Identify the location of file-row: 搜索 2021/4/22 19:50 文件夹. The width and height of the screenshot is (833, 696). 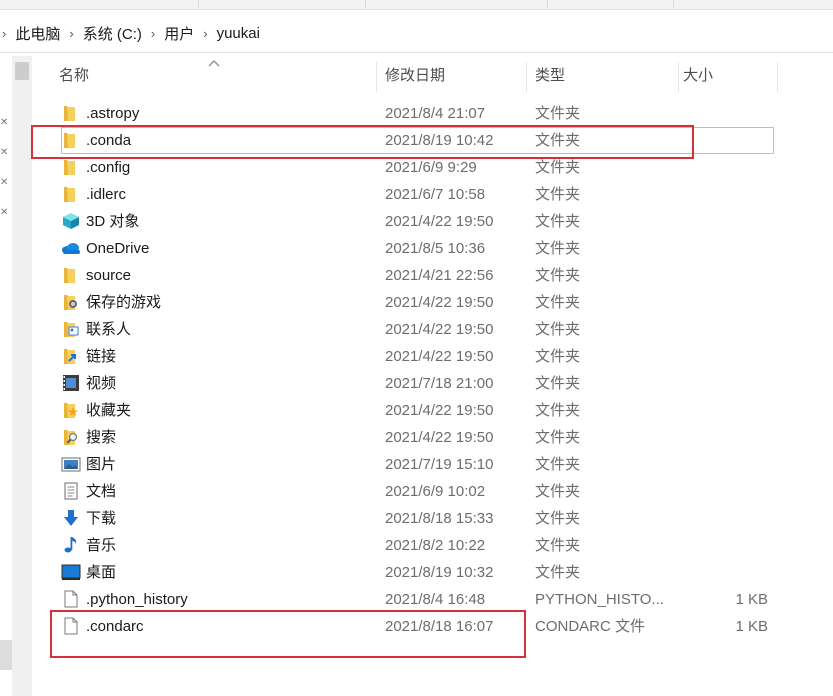
(433, 437).